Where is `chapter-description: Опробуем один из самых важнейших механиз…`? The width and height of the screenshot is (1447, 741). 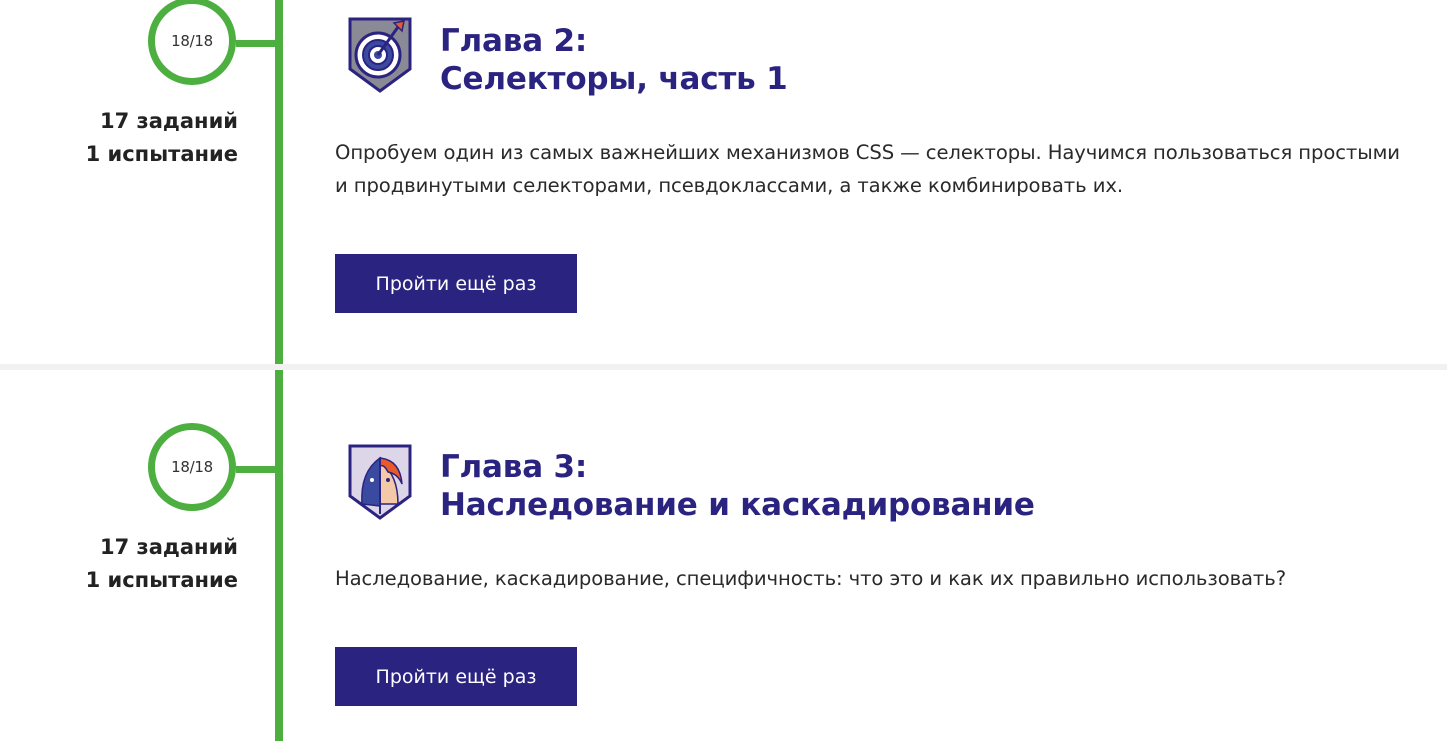
chapter-description: Опробуем один из самых важнейших механиз… is located at coordinates (867, 169).